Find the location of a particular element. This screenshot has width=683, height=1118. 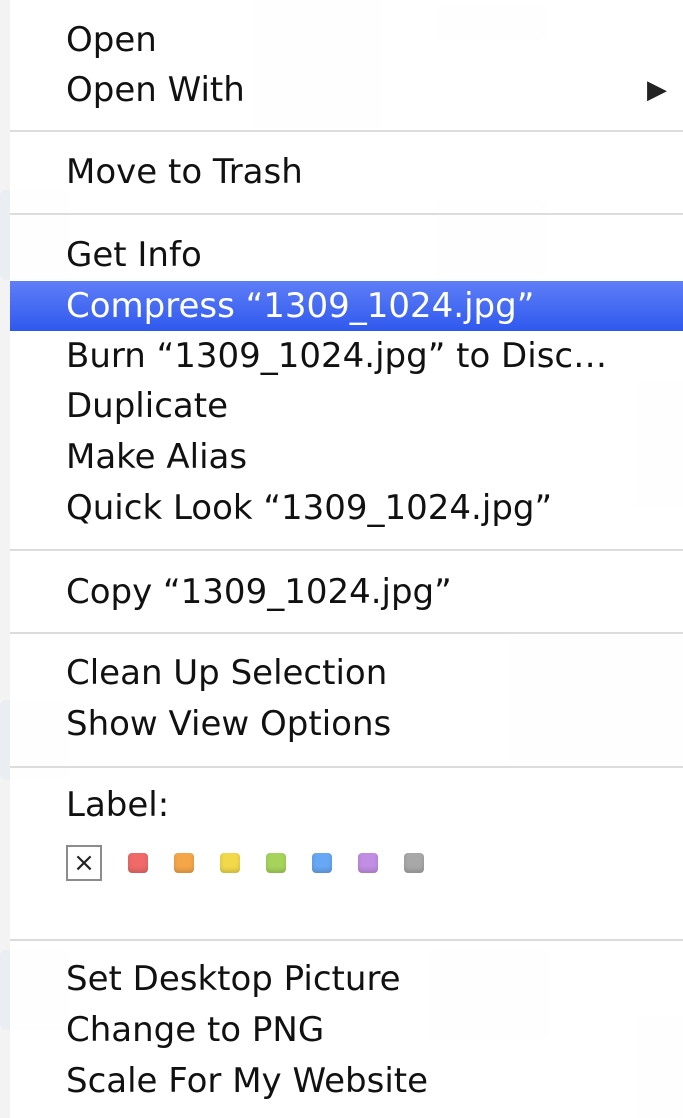

label-swatch-blue is located at coordinates (322, 863).